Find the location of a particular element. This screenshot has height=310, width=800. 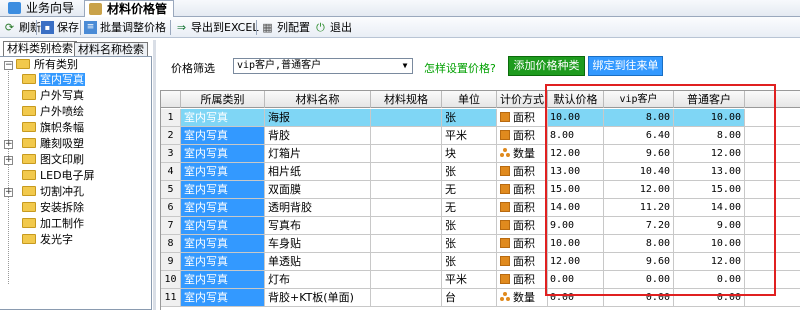

column-header-spec: 材料规格 is located at coordinates (406, 99).